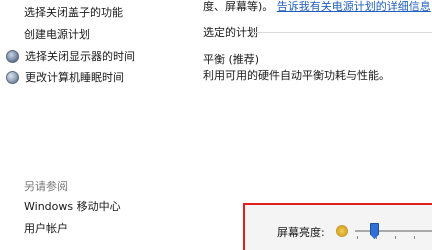 This screenshot has width=432, height=250. I want to click on sleep-moon-icon, so click(12, 77).